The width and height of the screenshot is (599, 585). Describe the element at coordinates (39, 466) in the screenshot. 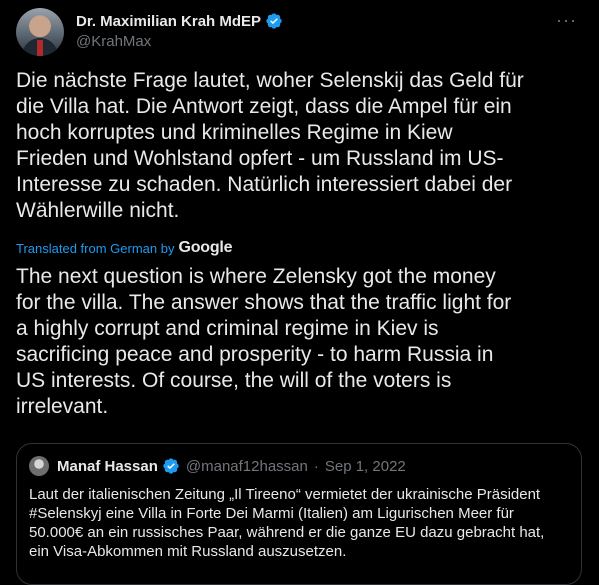

I see `quoted-author-avatar` at that location.